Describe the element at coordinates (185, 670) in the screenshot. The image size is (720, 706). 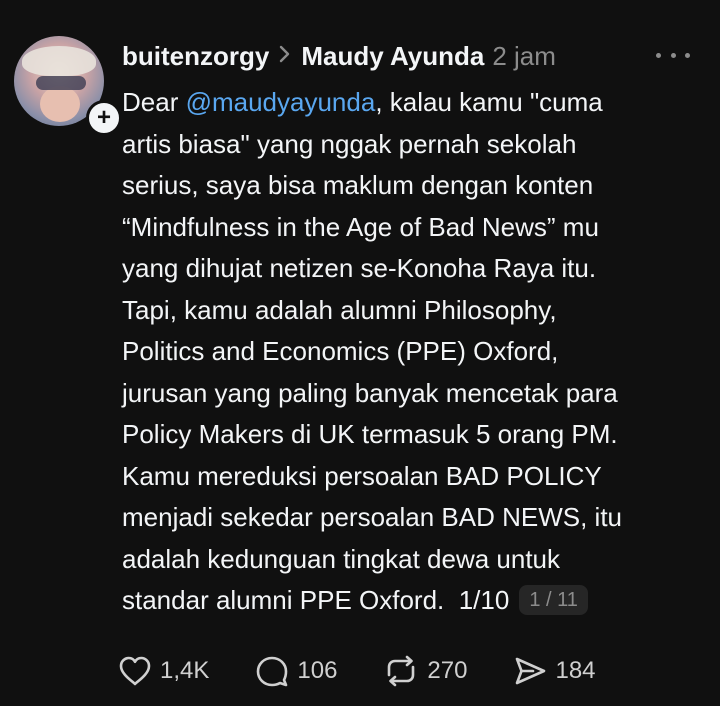
I see `like-count: 1,4K` at that location.